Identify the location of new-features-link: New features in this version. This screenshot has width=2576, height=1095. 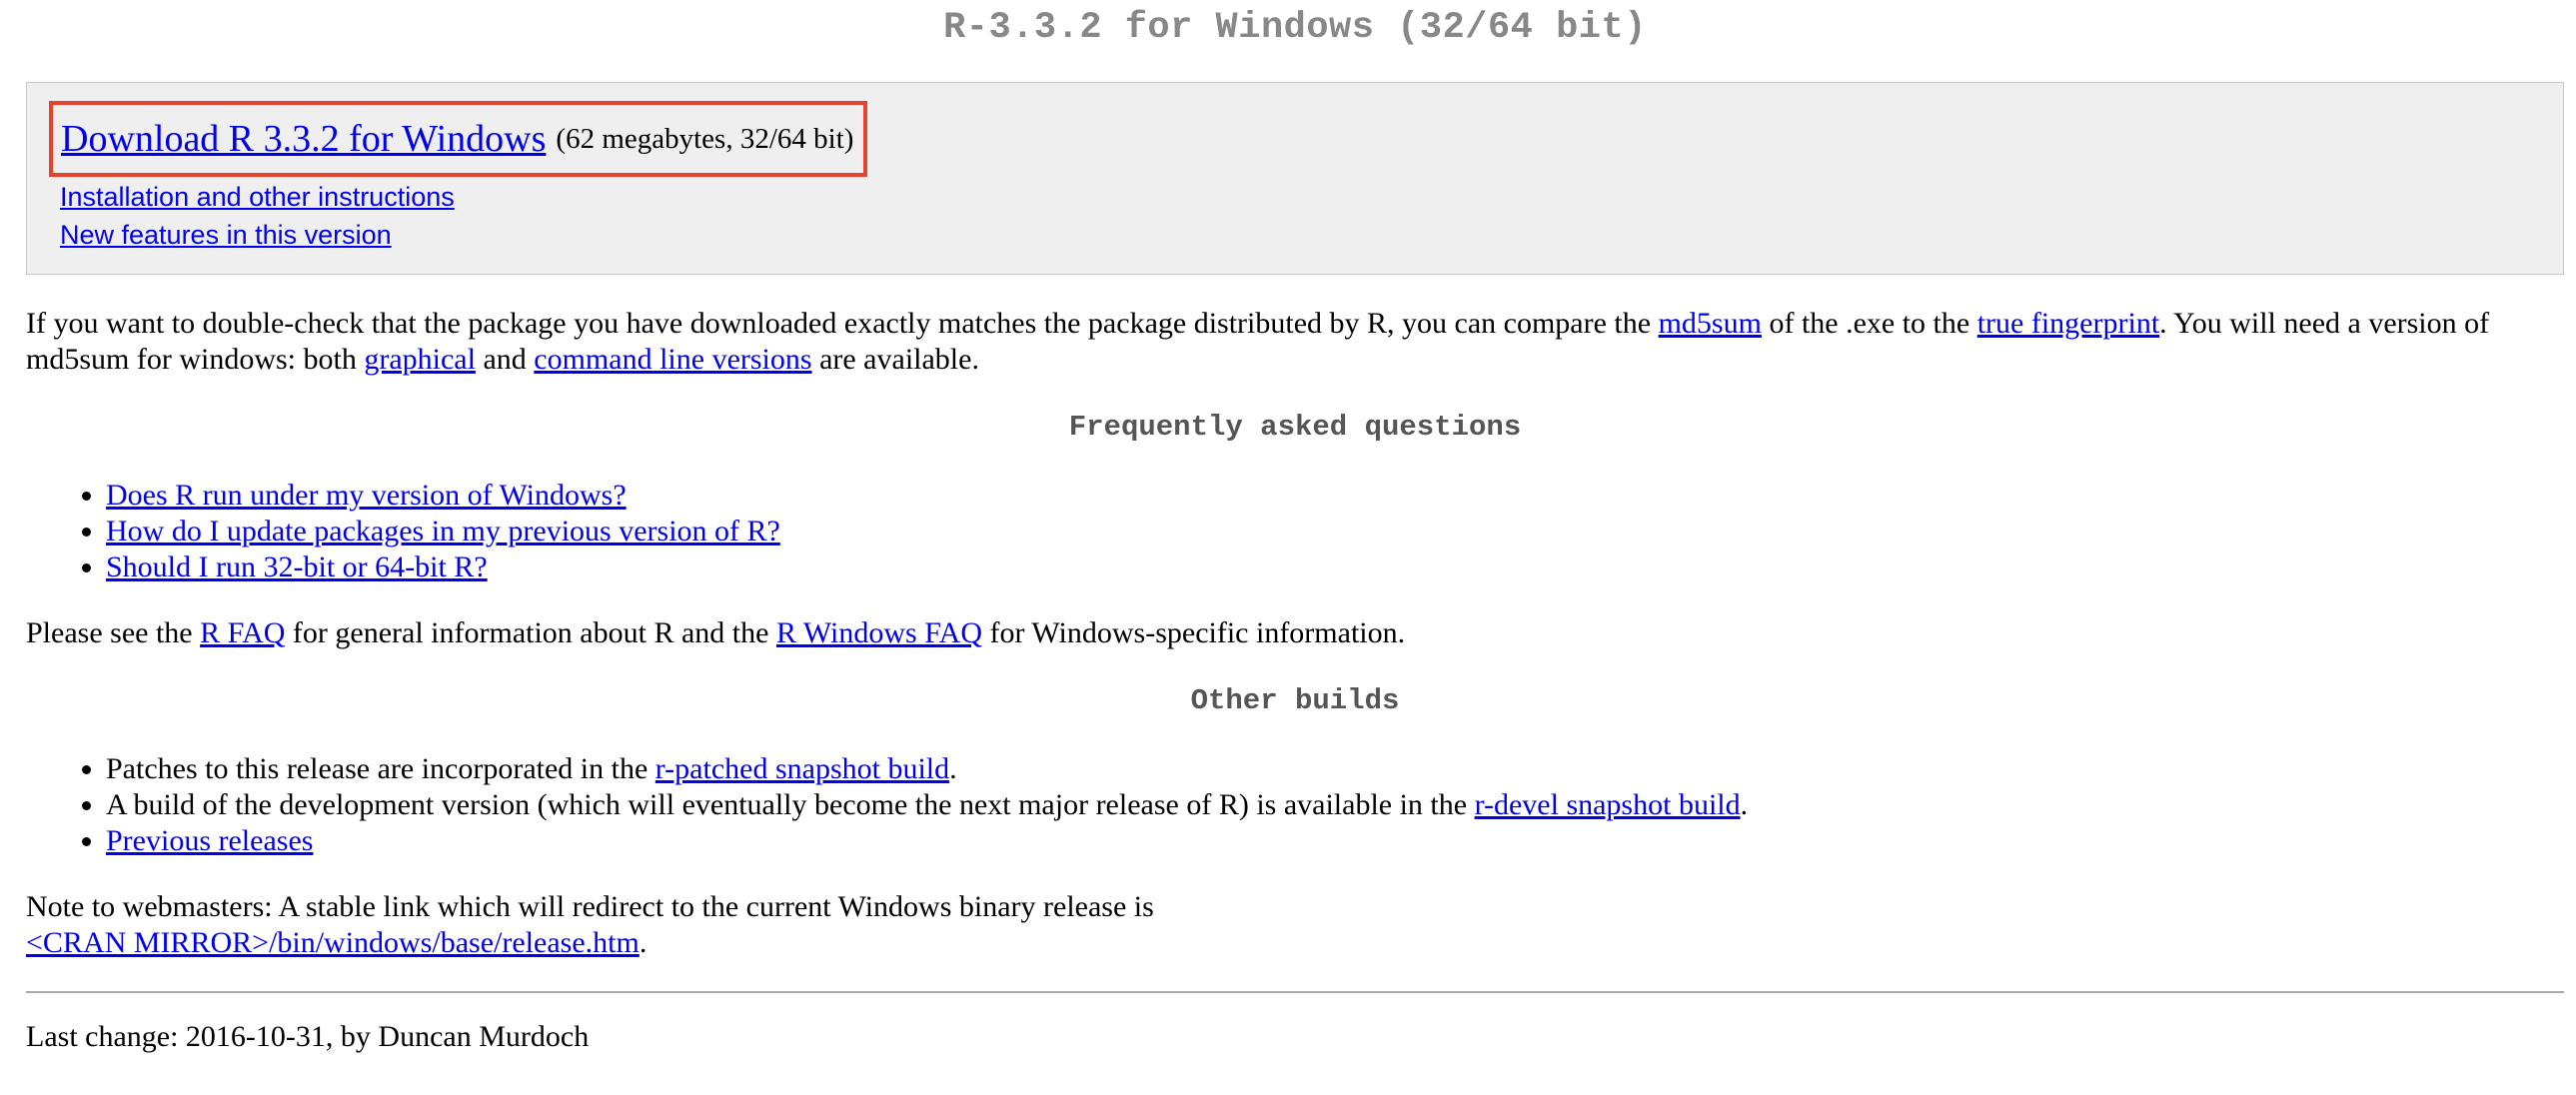
(226, 235).